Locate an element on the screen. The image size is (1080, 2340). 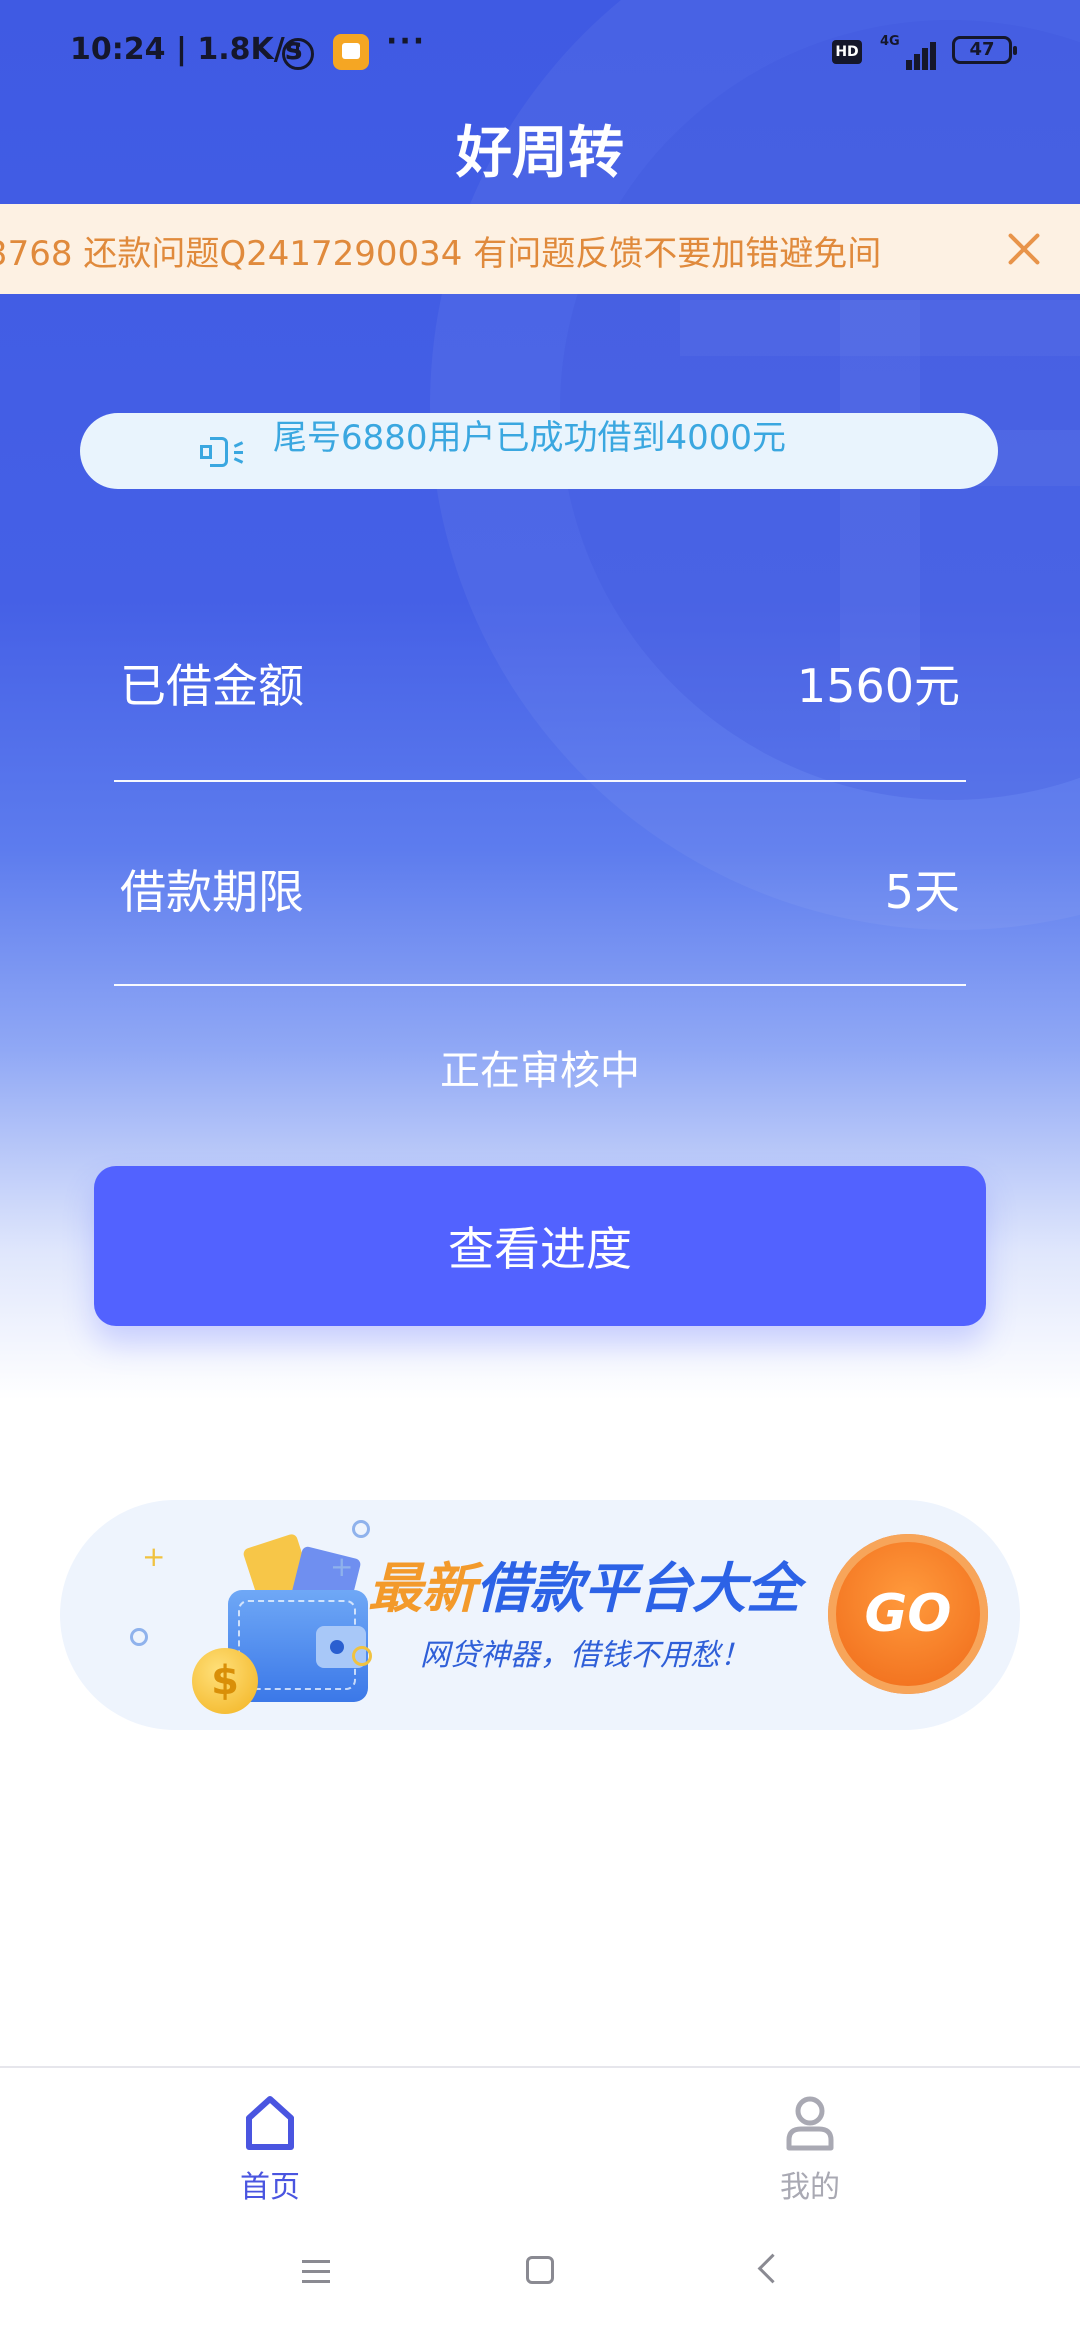
borrowed-amount-label: 已借金额 is located at coordinates (212, 686).